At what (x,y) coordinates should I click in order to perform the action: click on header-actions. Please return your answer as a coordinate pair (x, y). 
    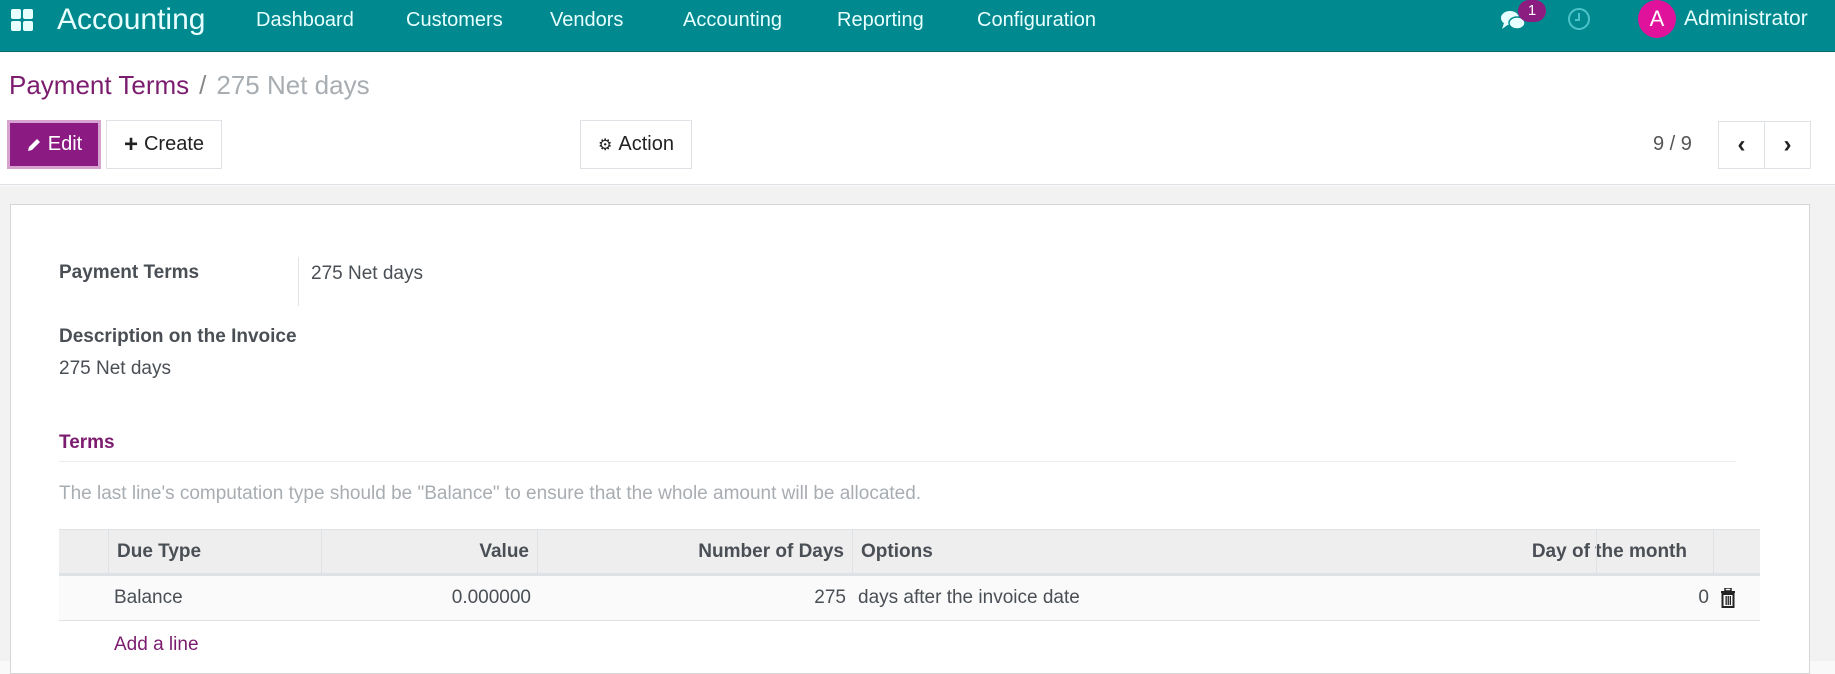
    Looking at the image, I should click on (1736, 552).